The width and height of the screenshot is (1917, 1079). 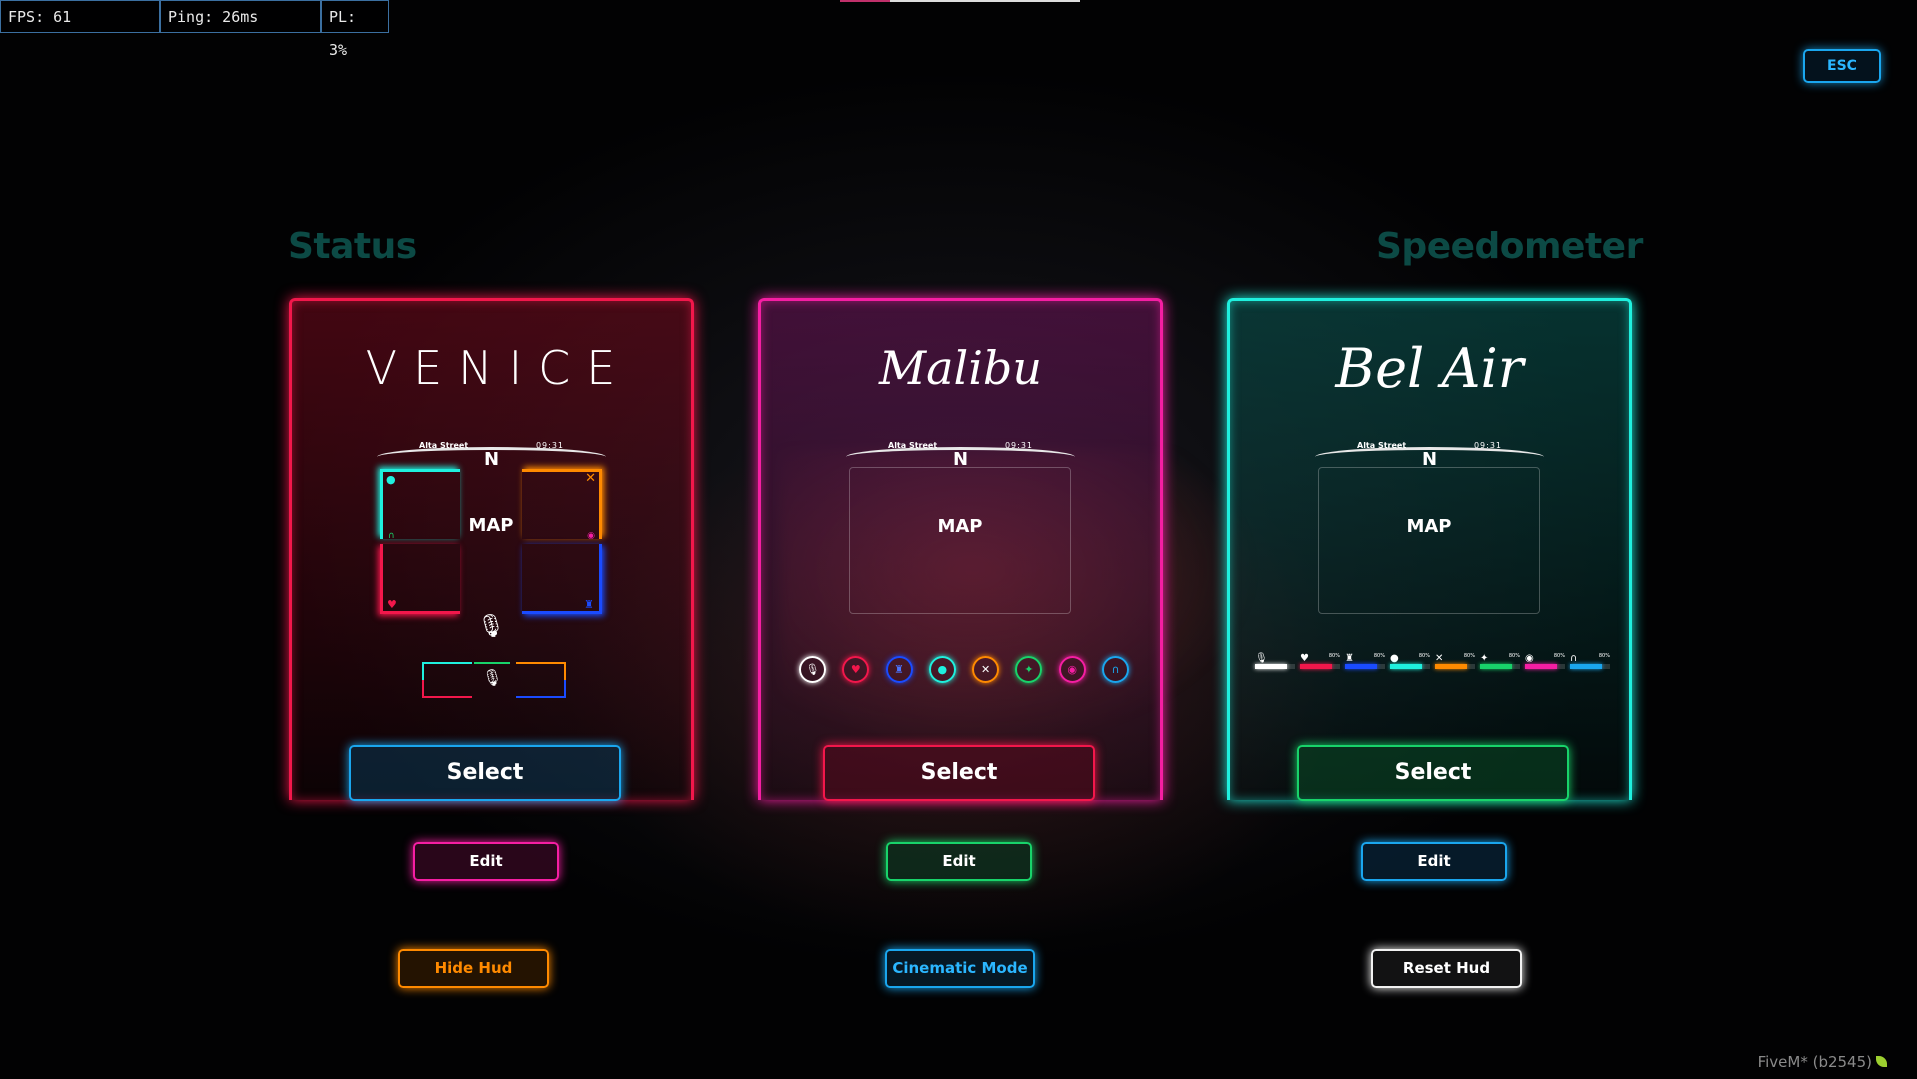 I want to click on fivem-watermark: FiveM* (b2545), so click(x=1822, y=1062).